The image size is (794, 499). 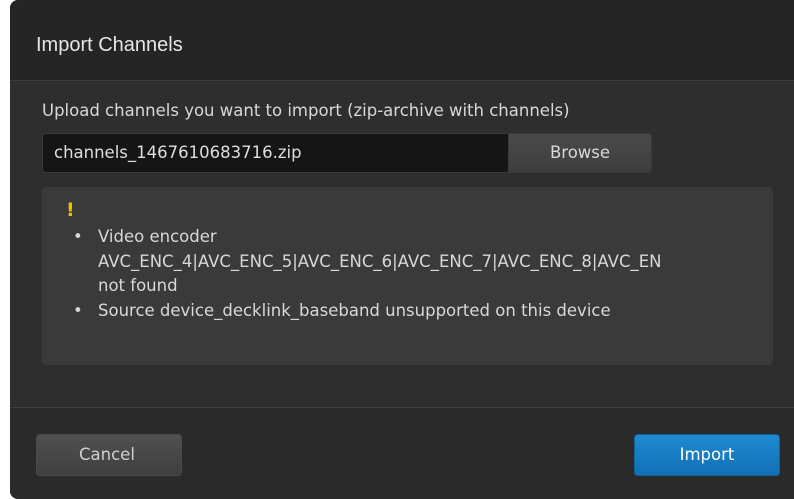 What do you see at coordinates (157, 236) in the screenshot?
I see `warning-line: Video encoder` at bounding box center [157, 236].